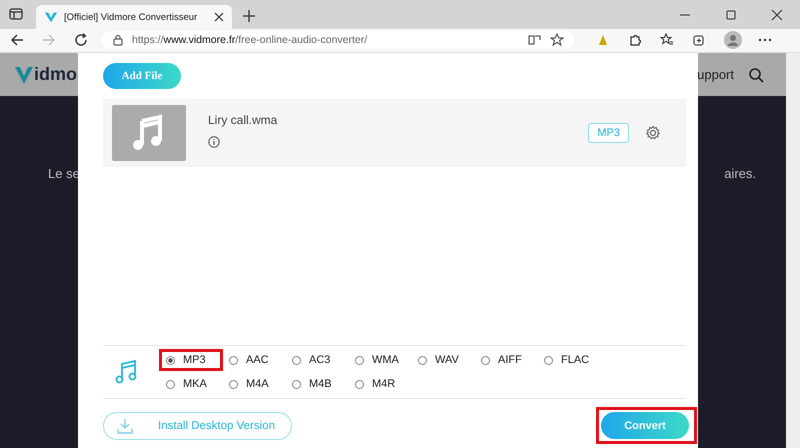 This screenshot has width=800, height=448. Describe the element at coordinates (715, 74) in the screenshot. I see `nav-link: upport` at that location.